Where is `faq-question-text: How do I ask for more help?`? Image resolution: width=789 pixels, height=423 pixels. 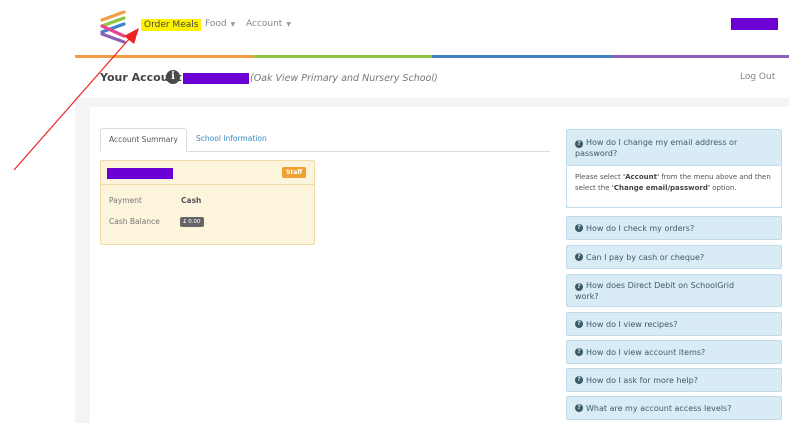
faq-question-text: How do I ask for more help? is located at coordinates (642, 380).